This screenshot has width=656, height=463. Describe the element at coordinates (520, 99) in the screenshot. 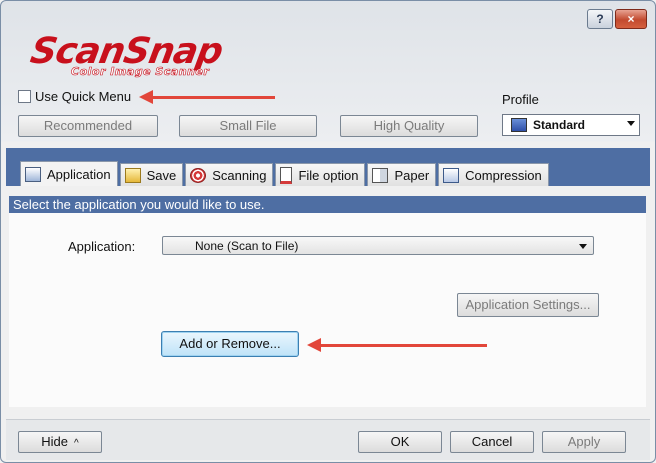

I see `profile-label: Profile` at that location.